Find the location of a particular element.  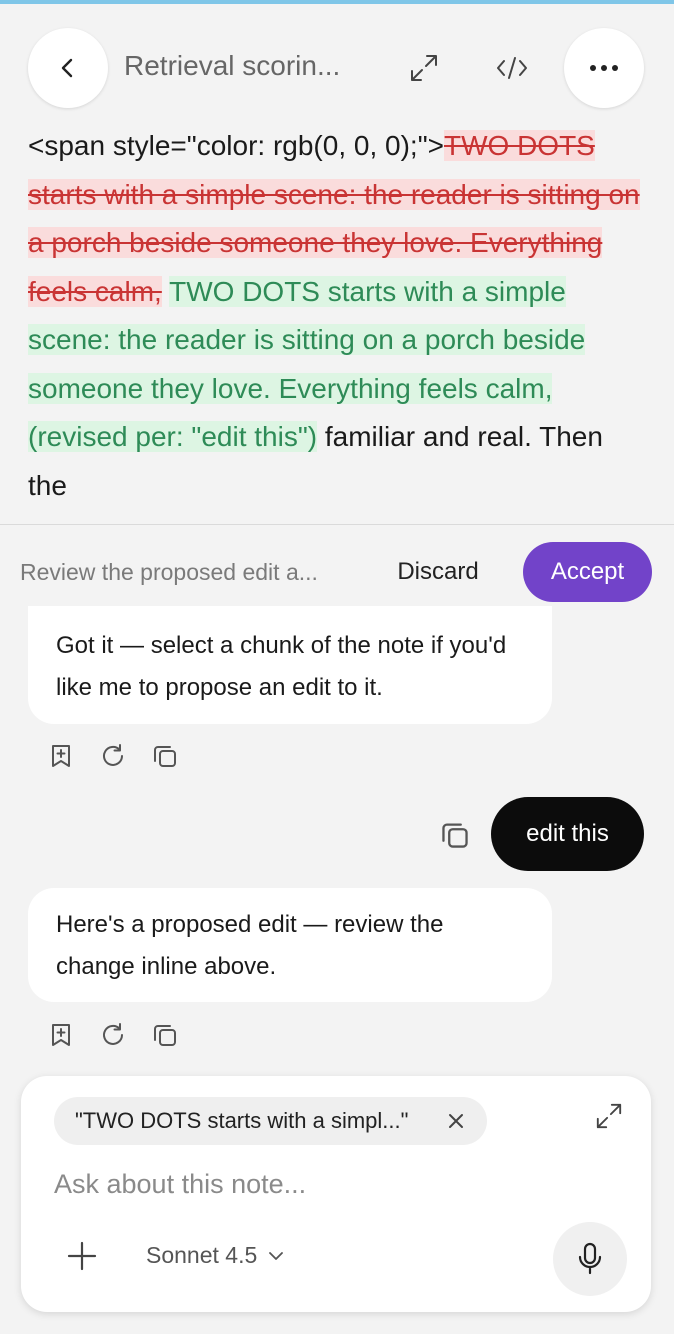

copy-user-message-button is located at coordinates (455, 835).